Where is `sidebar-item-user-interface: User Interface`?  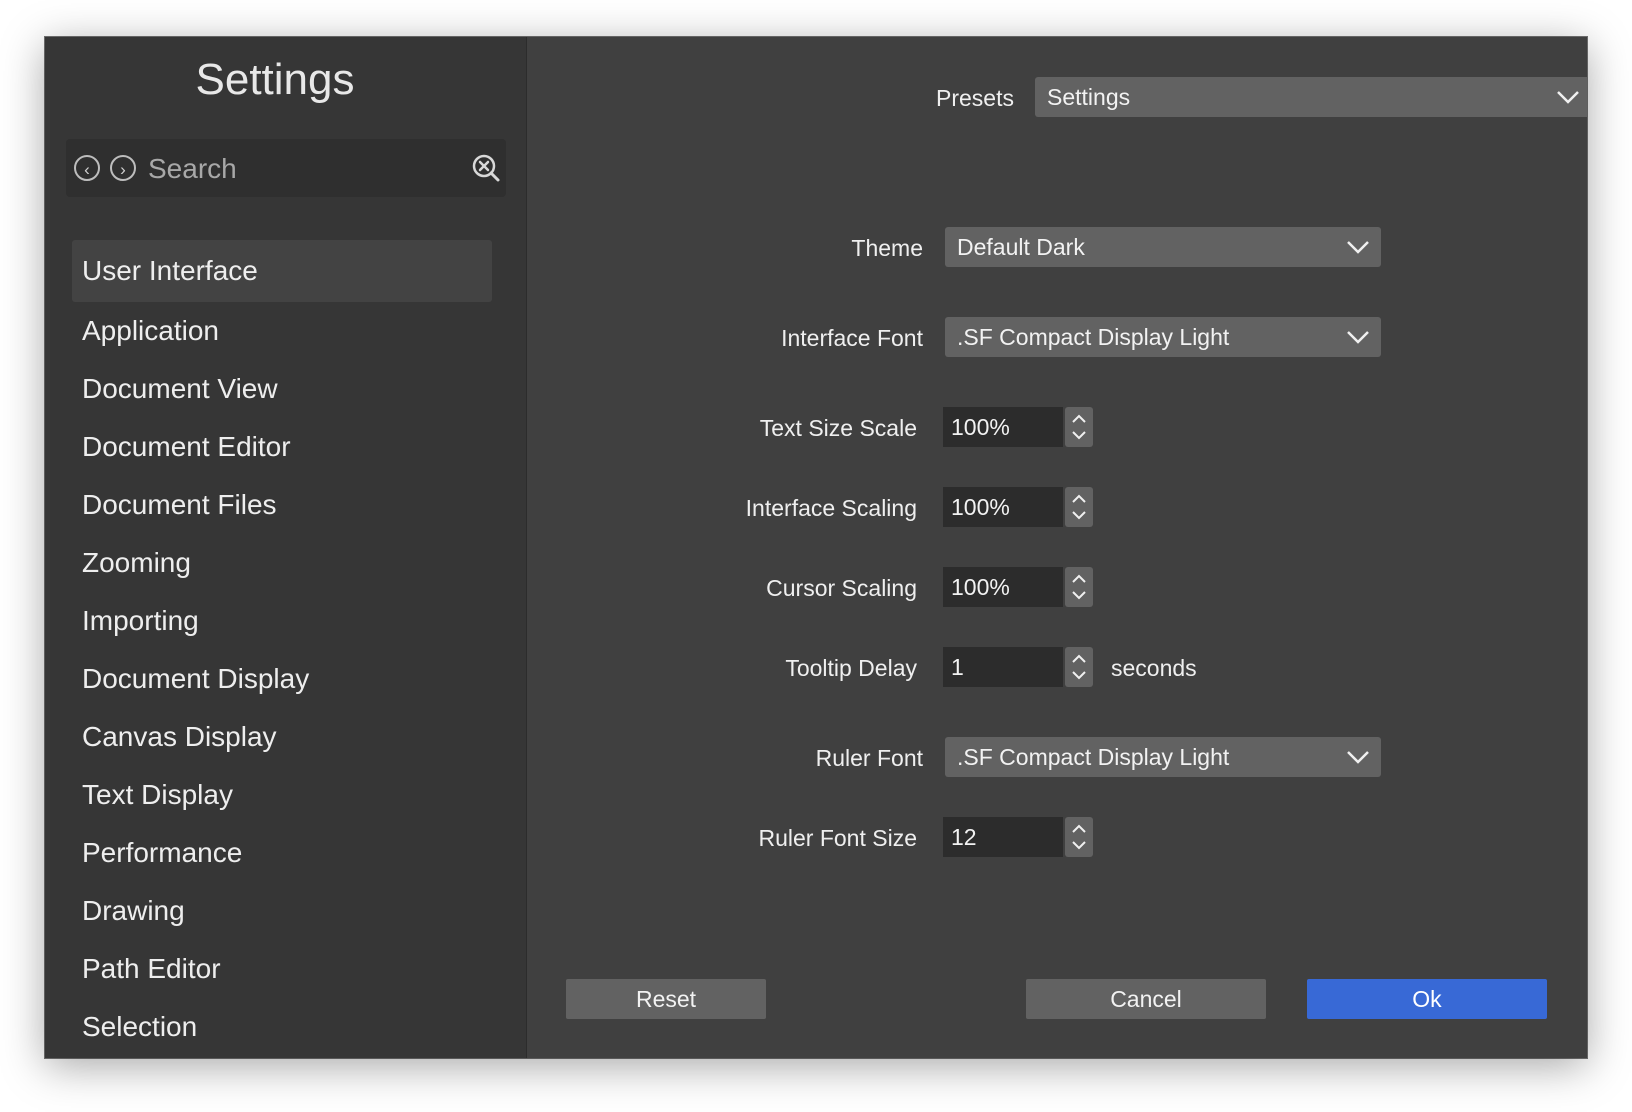
sidebar-item-user-interface: User Interface is located at coordinates (282, 271).